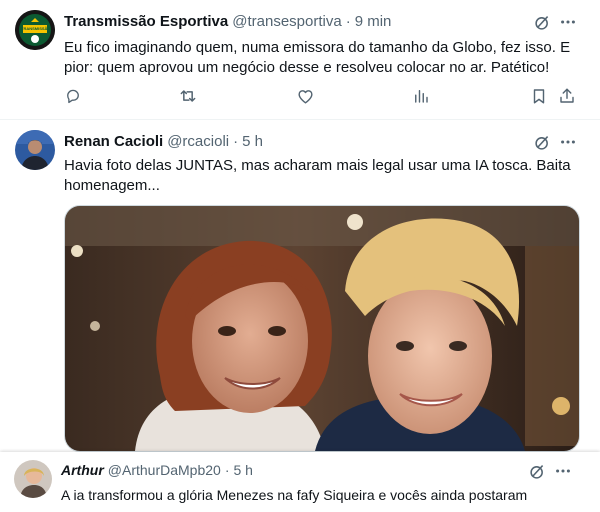 The width and height of the screenshot is (600, 512). Describe the element at coordinates (286, 21) in the screenshot. I see `author-handle: @transesportiva` at that location.